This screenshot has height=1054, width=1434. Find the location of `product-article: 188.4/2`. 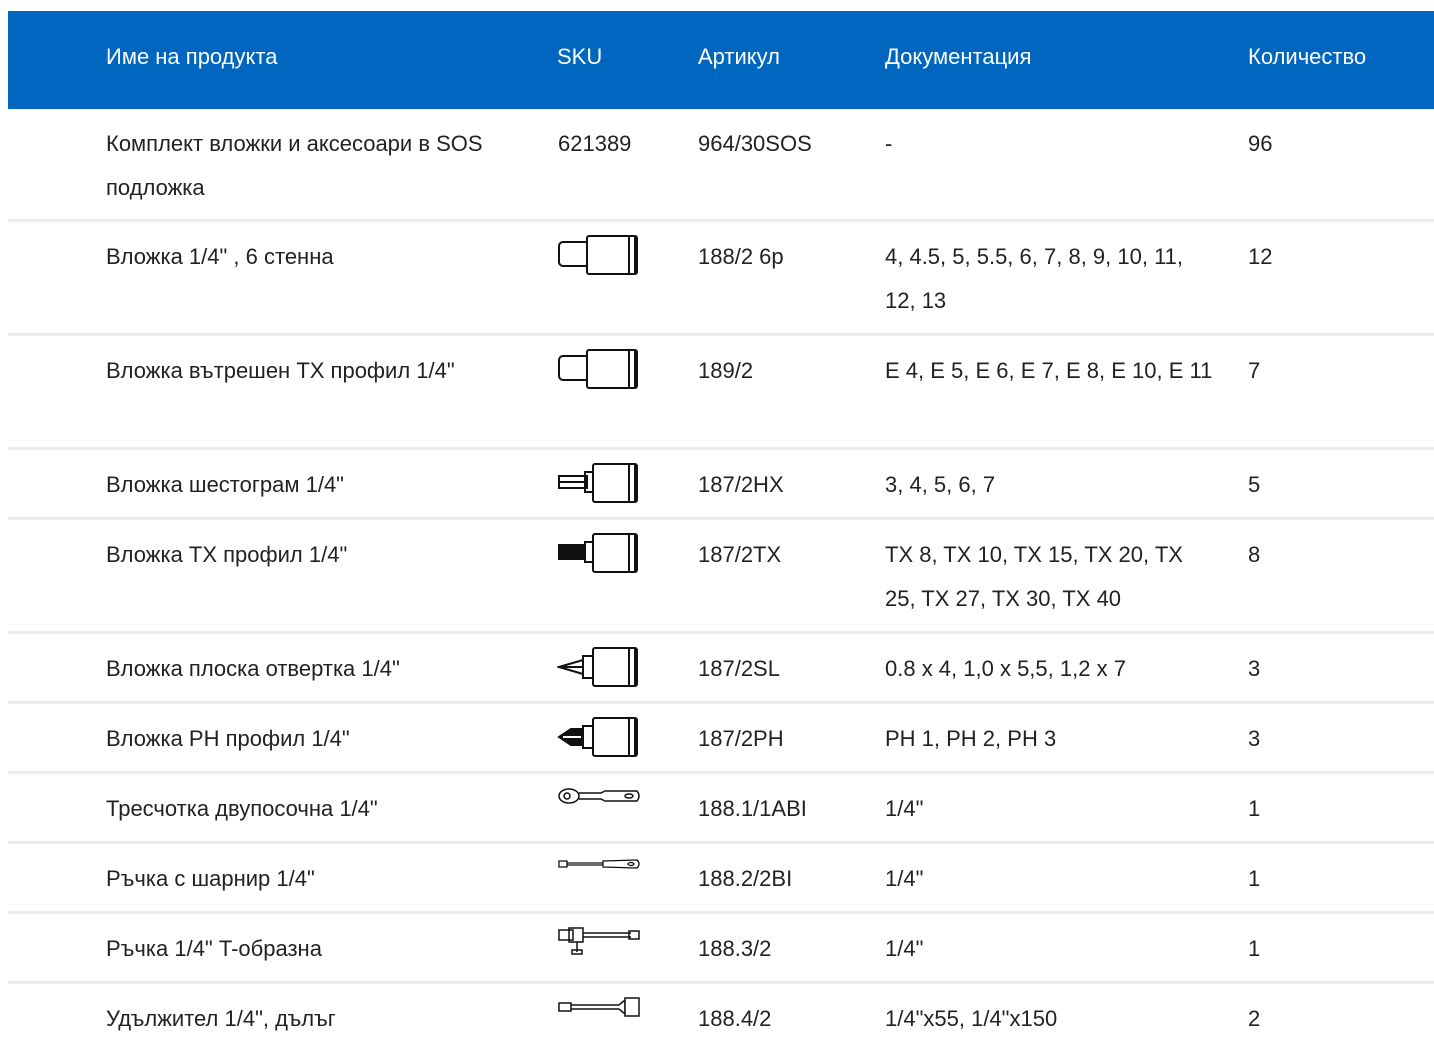

product-article: 188.4/2 is located at coordinates (735, 1018).